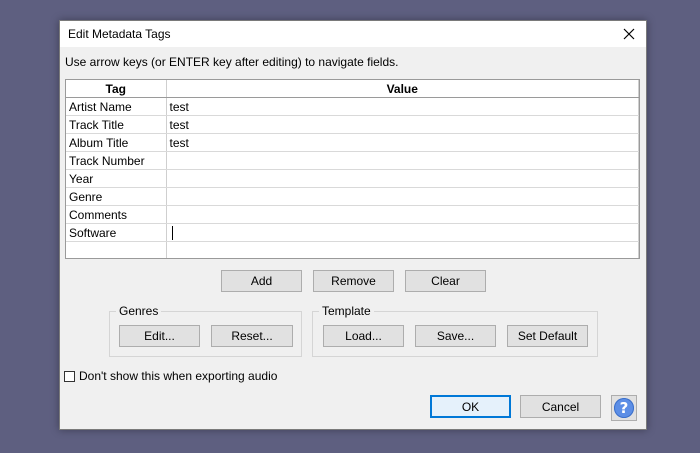 This screenshot has width=700, height=453. What do you see at coordinates (116, 232) in the screenshot?
I see `tag-cell: Software` at bounding box center [116, 232].